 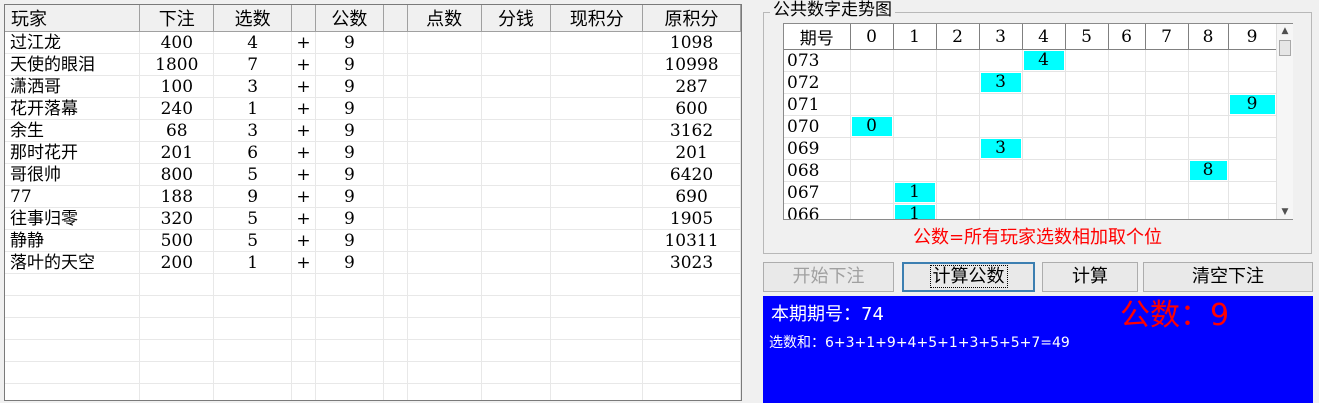 I want to click on cell-pick: 7, so click(x=253, y=64).